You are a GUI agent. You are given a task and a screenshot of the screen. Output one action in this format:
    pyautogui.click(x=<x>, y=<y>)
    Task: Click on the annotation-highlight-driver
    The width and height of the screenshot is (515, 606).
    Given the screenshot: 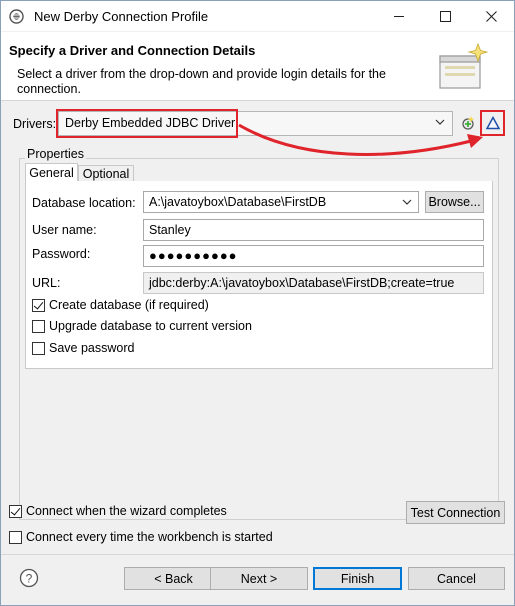 What is the action you would take?
    pyautogui.click(x=147, y=123)
    